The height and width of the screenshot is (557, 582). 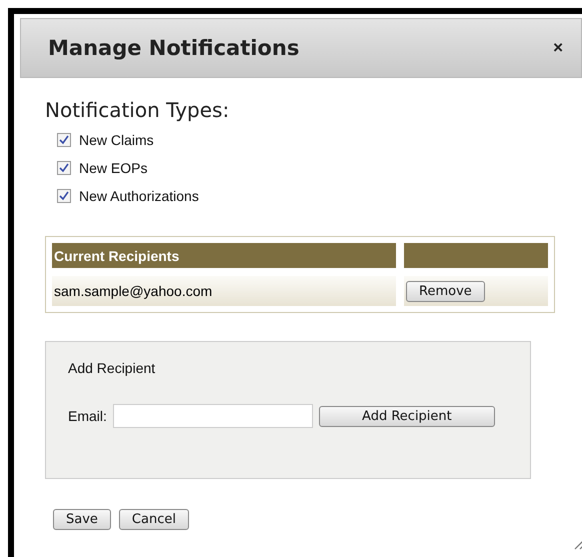 What do you see at coordinates (137, 110) in the screenshot?
I see `section-heading: Notification Types:` at bounding box center [137, 110].